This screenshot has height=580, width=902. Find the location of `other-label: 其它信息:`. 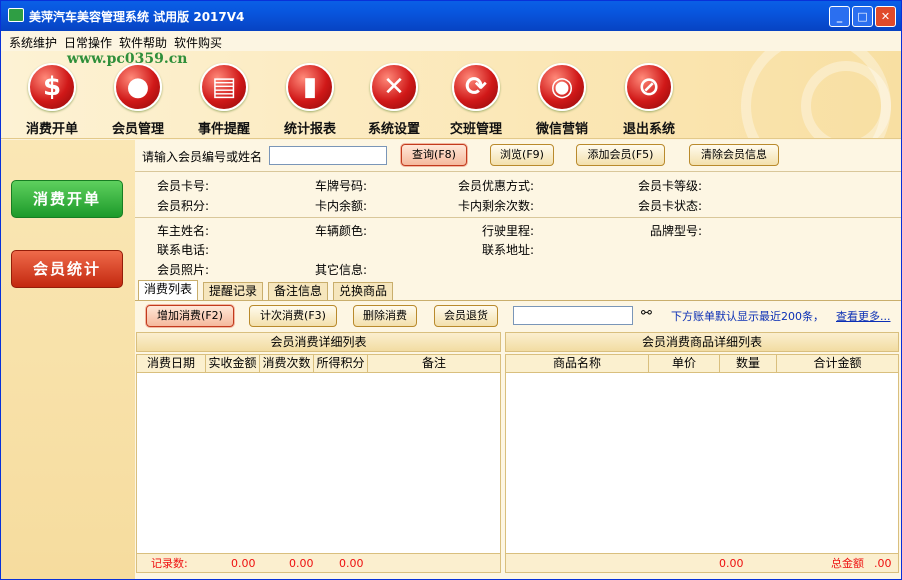

other-label: 其它信息: is located at coordinates (341, 270).